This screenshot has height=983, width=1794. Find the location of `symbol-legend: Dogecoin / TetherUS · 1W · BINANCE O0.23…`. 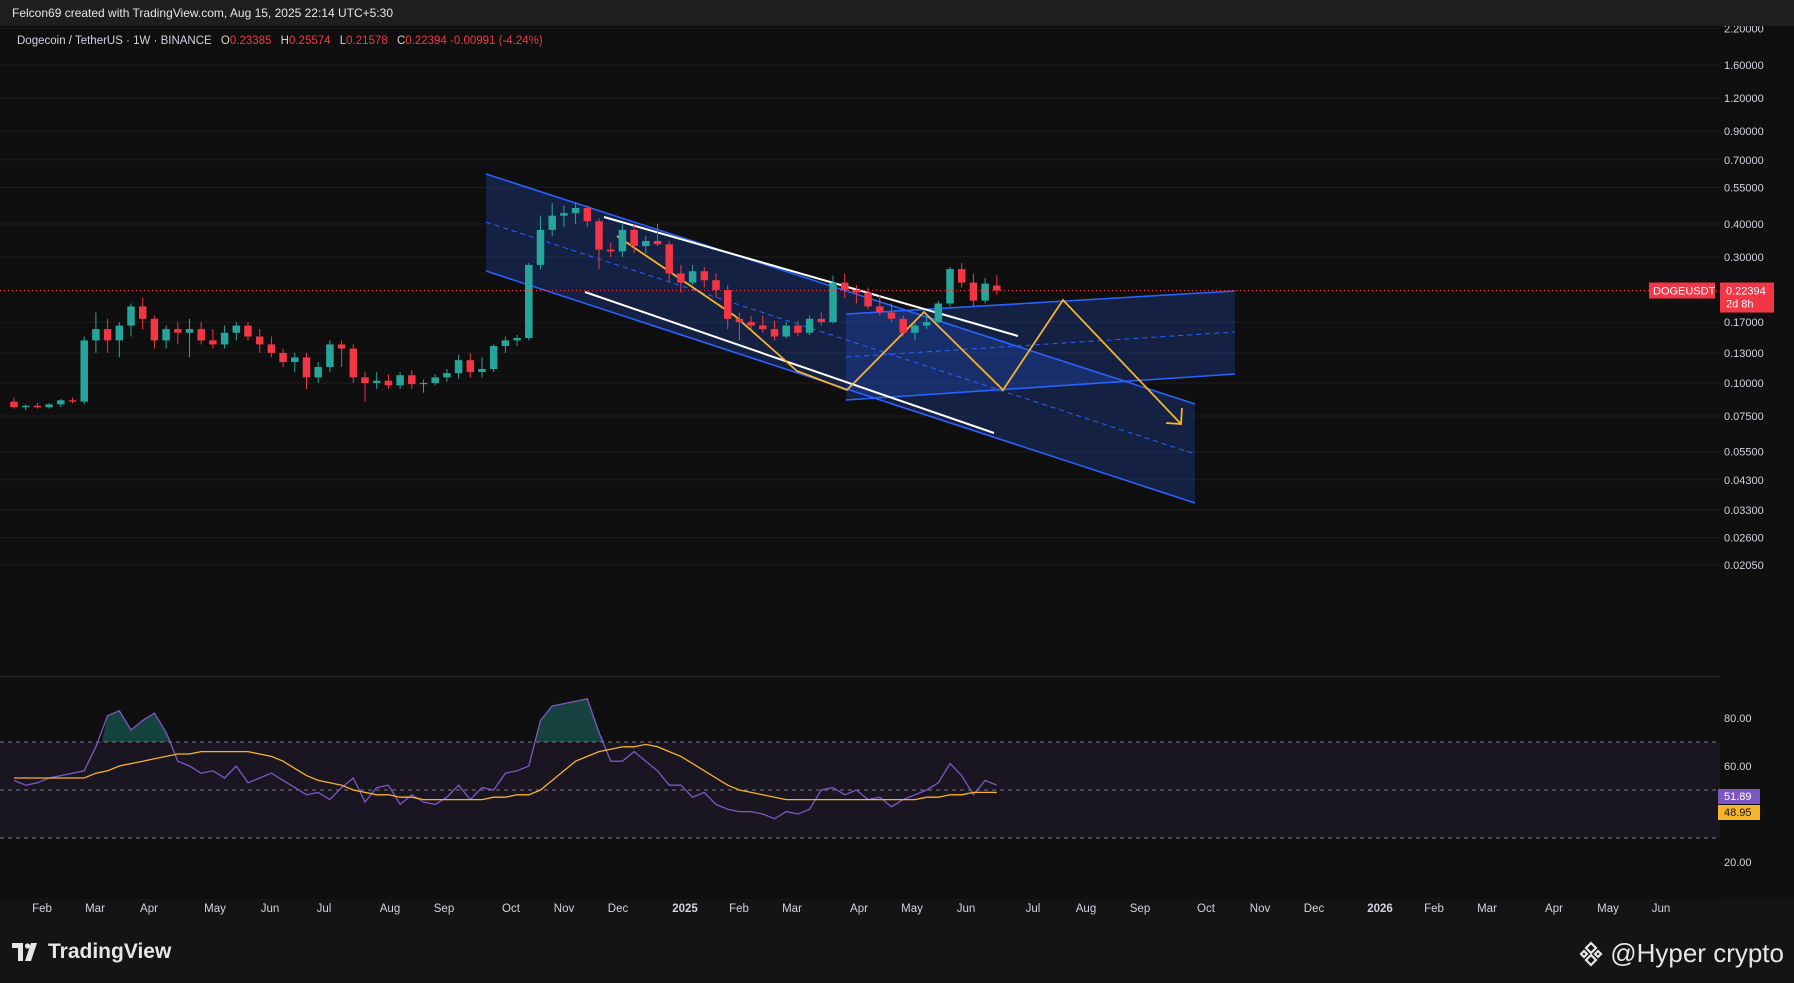

symbol-legend: Dogecoin / TetherUS · 1W · BINANCE O0.23… is located at coordinates (280, 41).